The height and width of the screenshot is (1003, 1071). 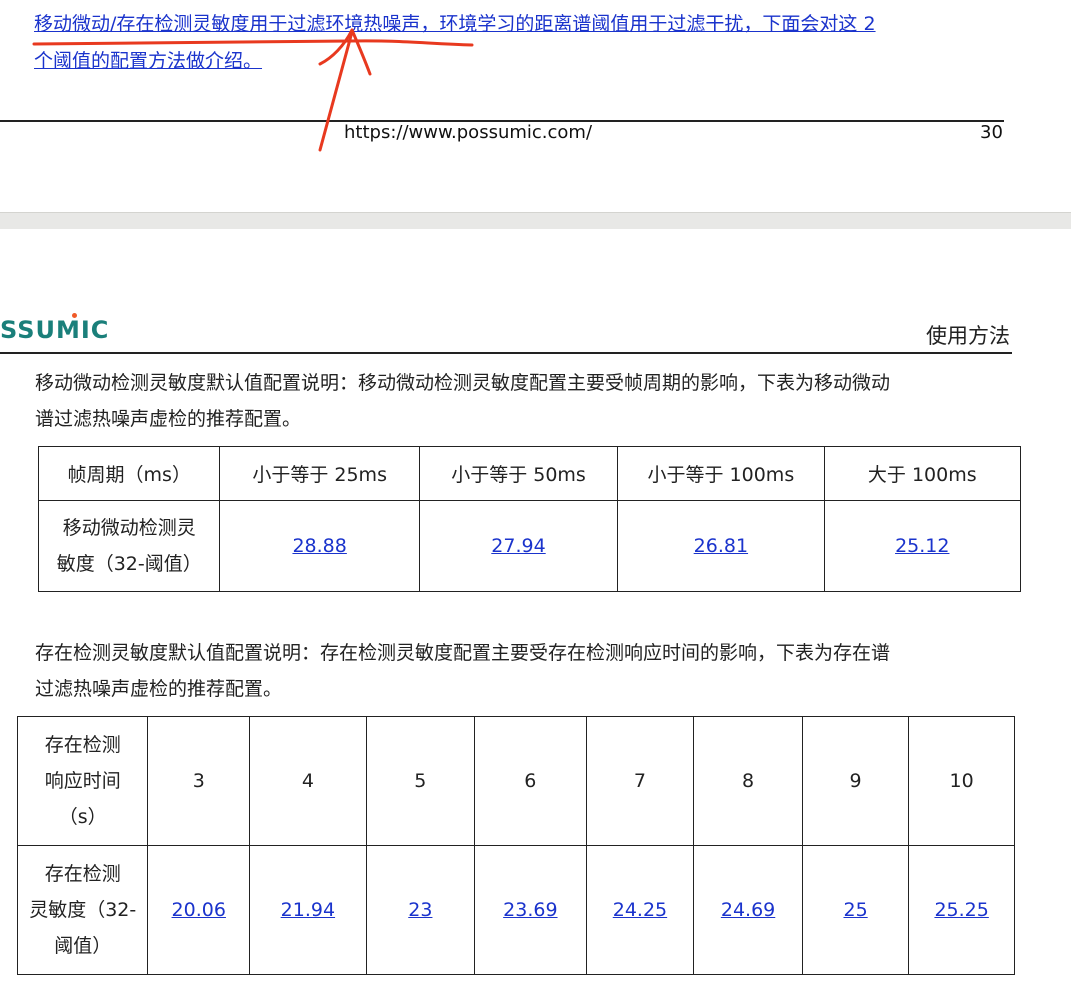 I want to click on table-row-label: 存在检测 灵敏度（32- 阈值）, so click(x=82, y=910).